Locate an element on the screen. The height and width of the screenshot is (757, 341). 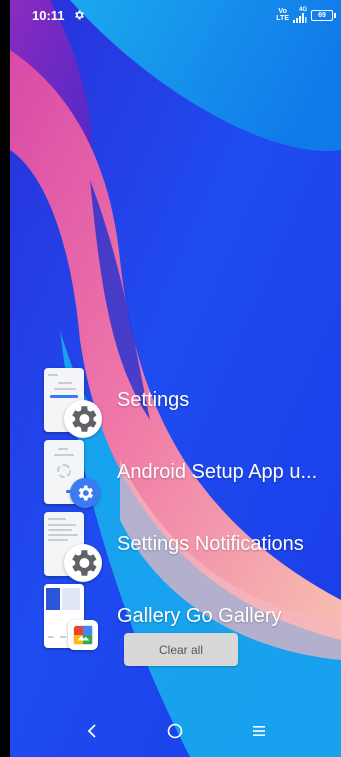
back-button is located at coordinates (92, 731).